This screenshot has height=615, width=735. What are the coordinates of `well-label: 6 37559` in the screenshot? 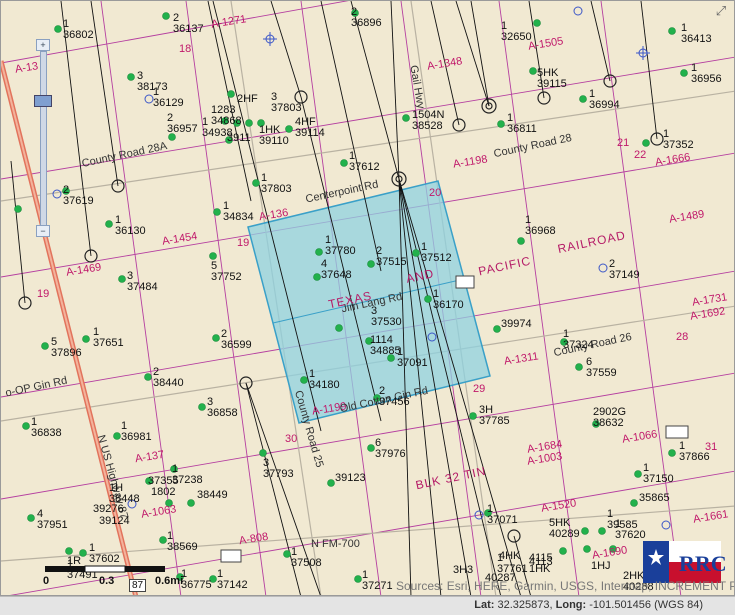 It's located at (601, 368).